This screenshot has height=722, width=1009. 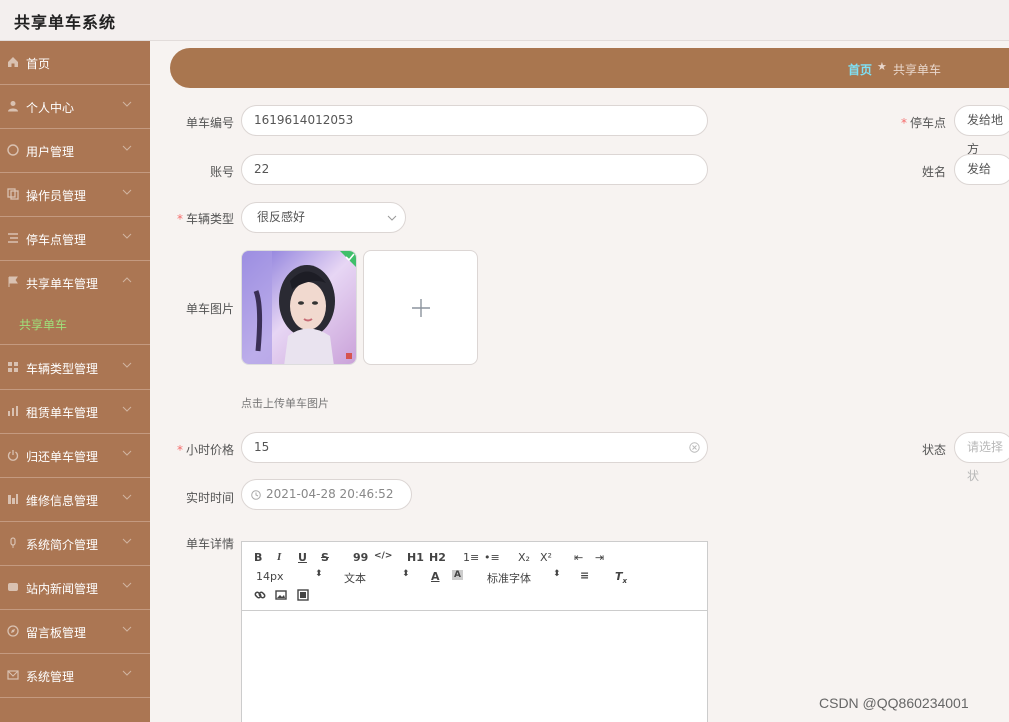 I want to click on font-size-select: 14px, so click(x=270, y=576).